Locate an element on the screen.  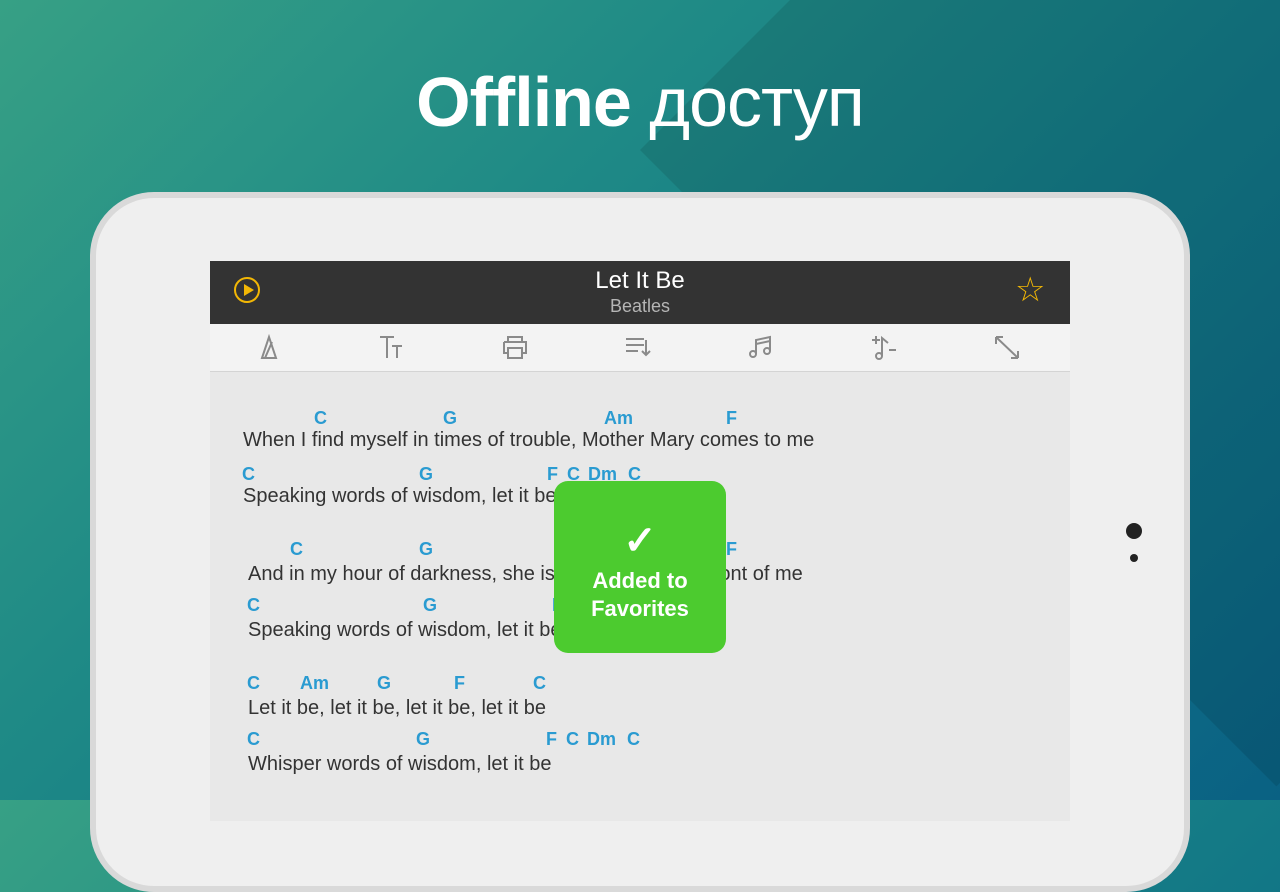
tablet-camera is located at coordinates (1134, 531).